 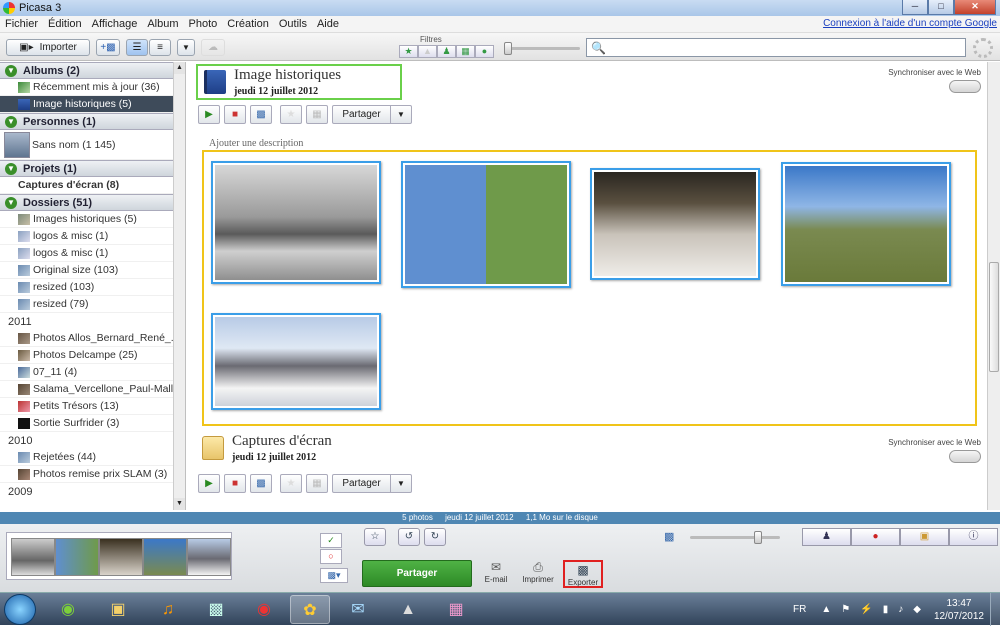 What do you see at coordinates (235, 483) in the screenshot?
I see `collage-icon: ■` at bounding box center [235, 483].